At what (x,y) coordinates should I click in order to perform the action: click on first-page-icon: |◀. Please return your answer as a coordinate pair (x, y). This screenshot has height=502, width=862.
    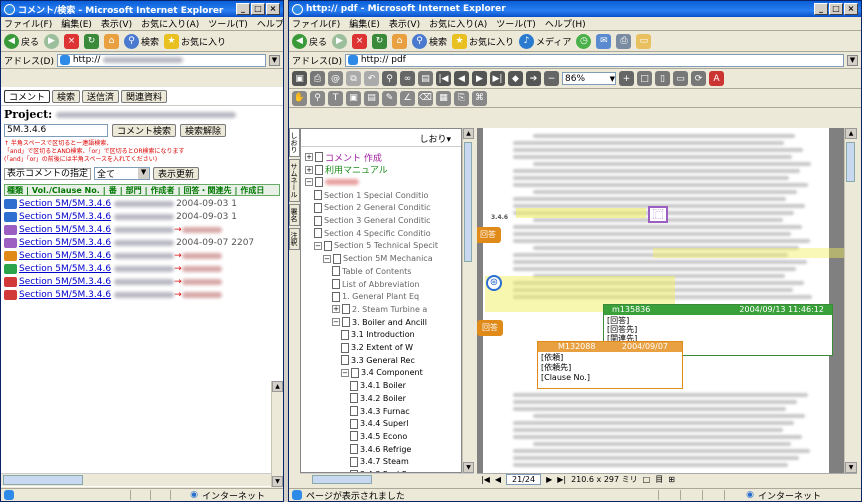
    Looking at the image, I should click on (485, 479).